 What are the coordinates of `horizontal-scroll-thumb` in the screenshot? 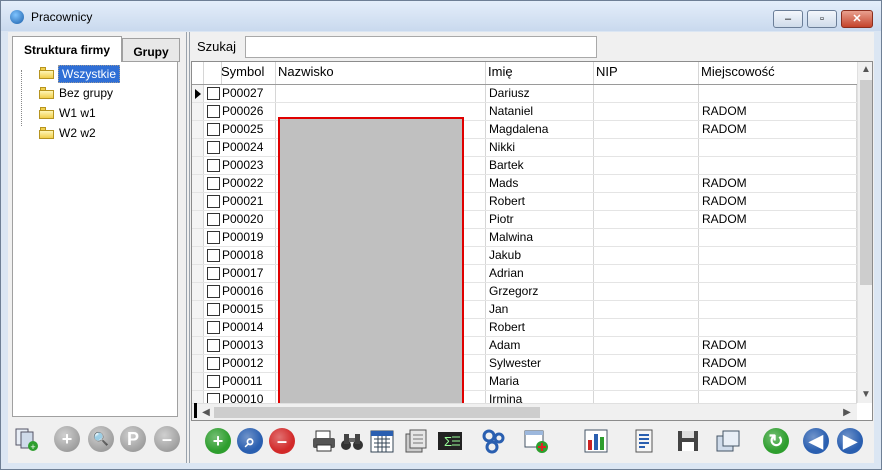 It's located at (377, 412).